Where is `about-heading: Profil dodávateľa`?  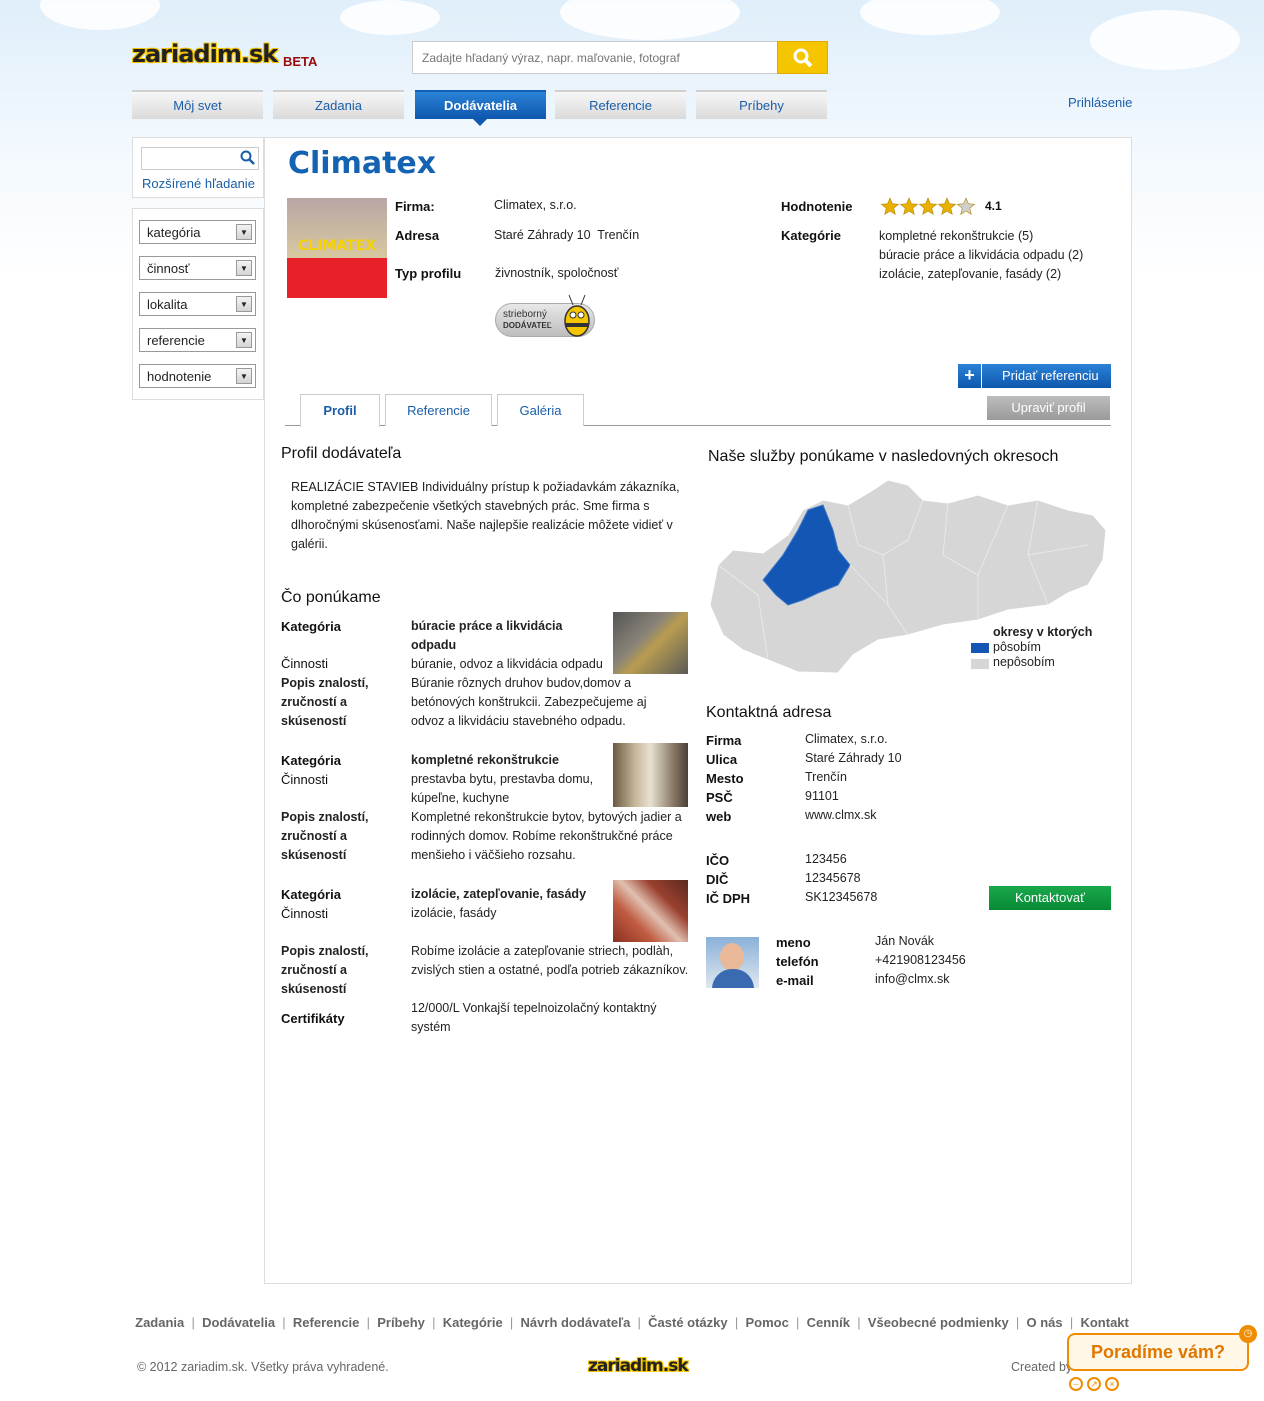
about-heading: Profil dodávateľa is located at coordinates (341, 453).